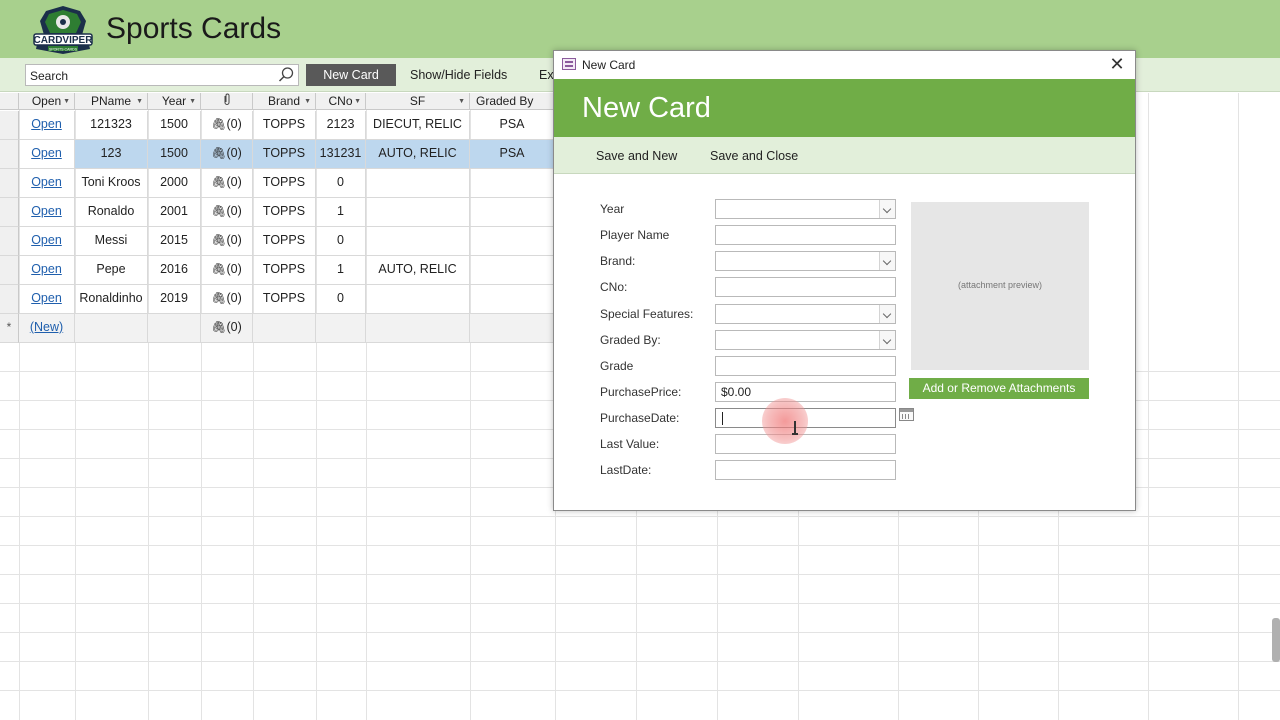 The image size is (1280, 720). Describe the element at coordinates (341, 154) in the screenshot. I see `cno-cell: 131231` at that location.